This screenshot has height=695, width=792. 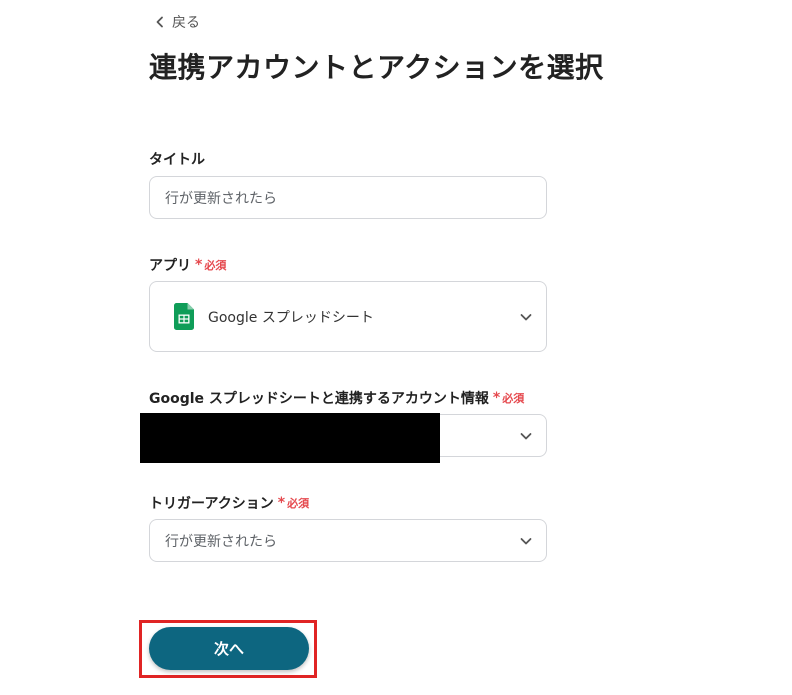 What do you see at coordinates (291, 317) in the screenshot?
I see `app-select-value: Google スプレッドシート` at bounding box center [291, 317].